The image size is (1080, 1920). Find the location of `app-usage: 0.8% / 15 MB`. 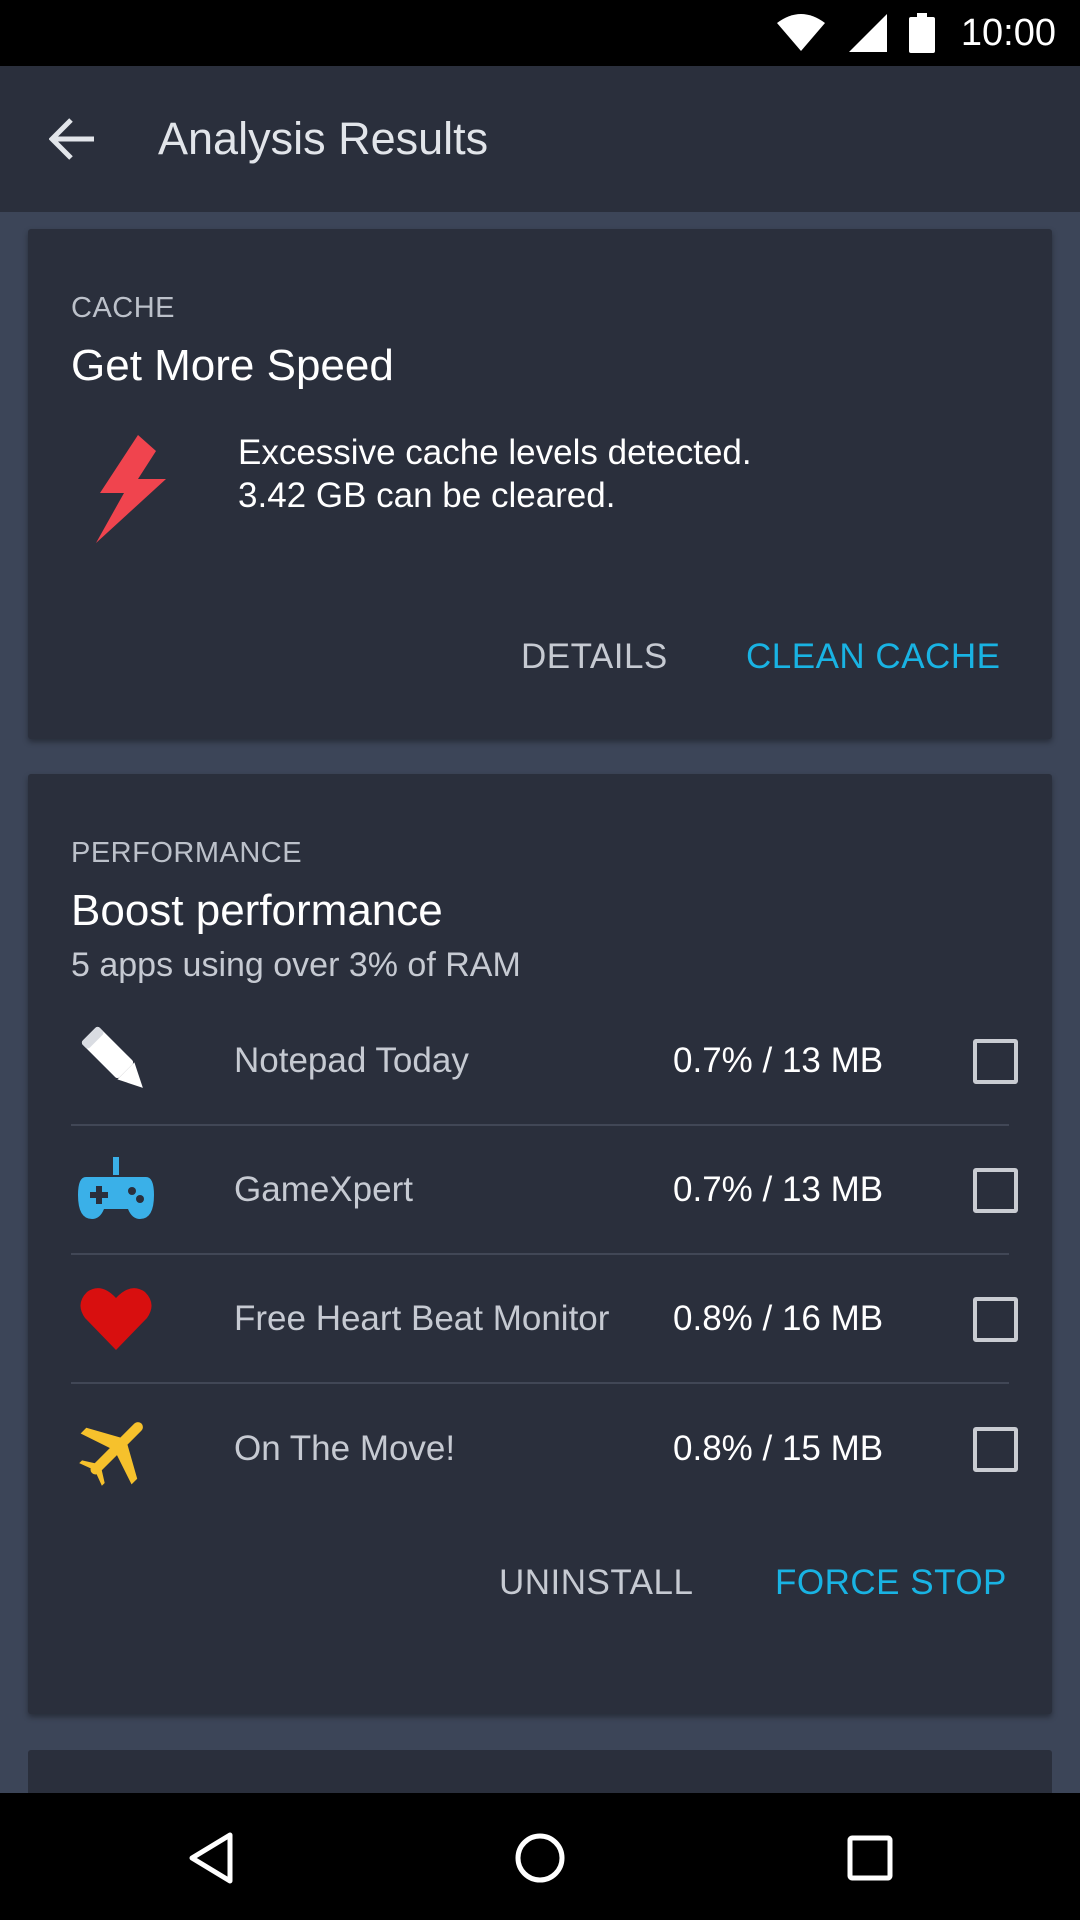

app-usage: 0.8% / 15 MB is located at coordinates (778, 1448).